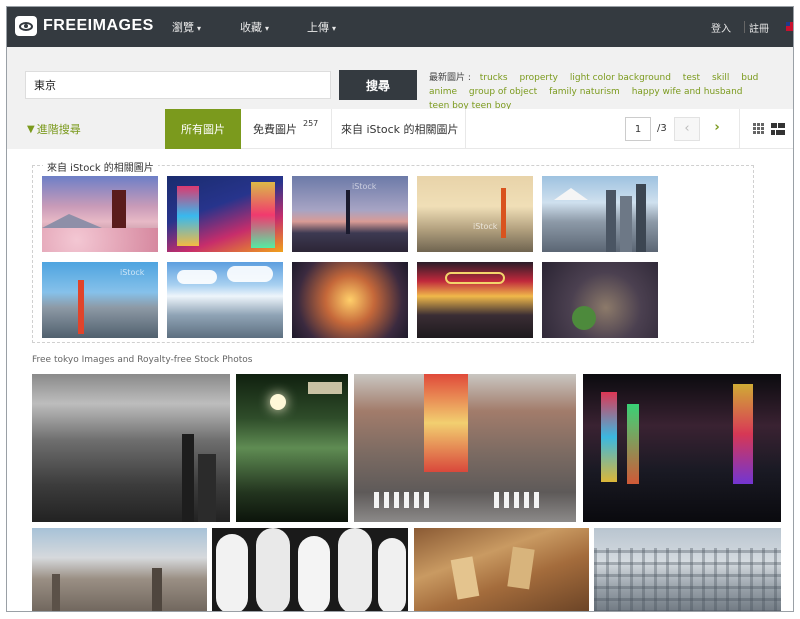  I want to click on browse-menu: 瀏覽 ▾, so click(186, 27).